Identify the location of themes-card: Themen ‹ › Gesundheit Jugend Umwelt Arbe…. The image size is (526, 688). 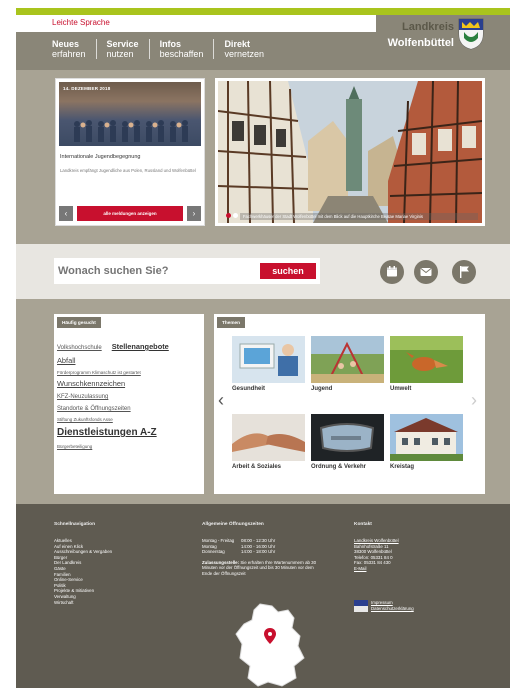
(349, 404).